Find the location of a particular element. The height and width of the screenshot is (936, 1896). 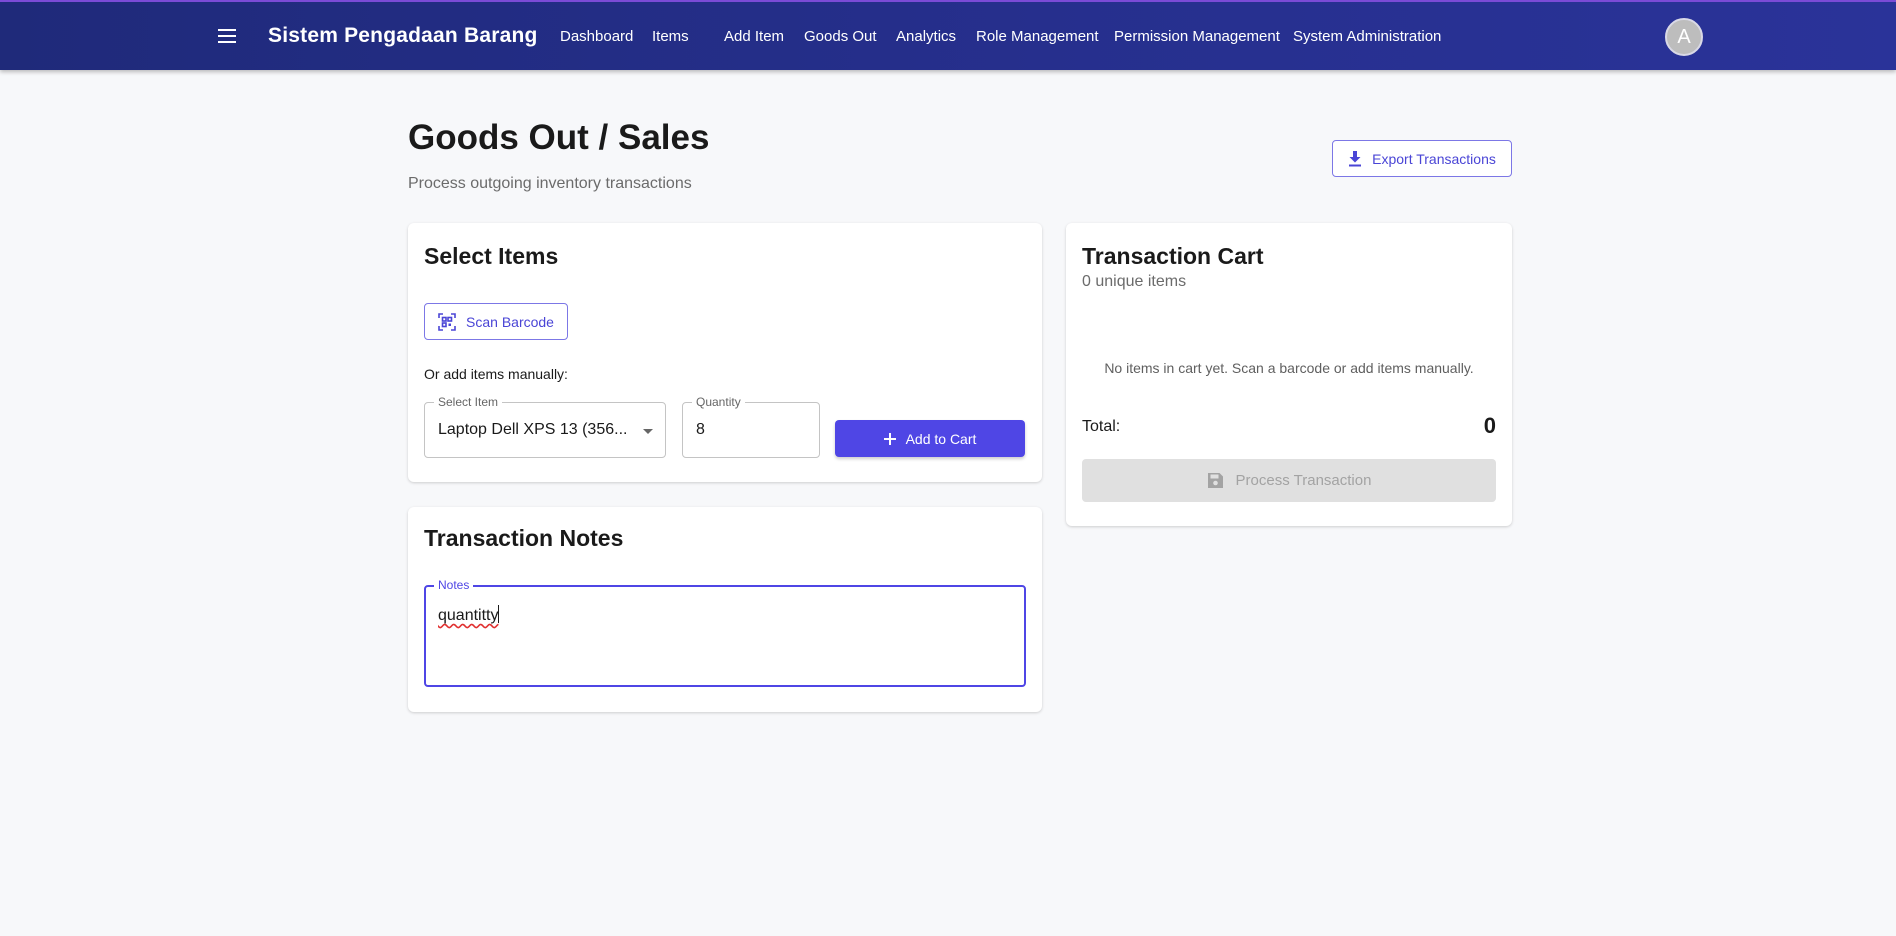

text-cursor is located at coordinates (499, 614).